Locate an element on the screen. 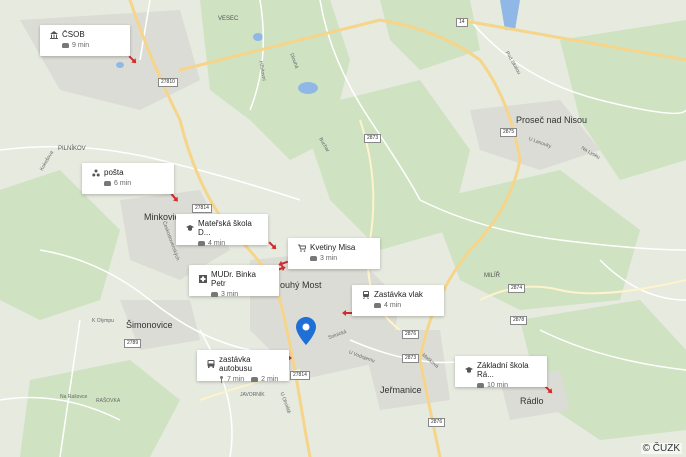 The height and width of the screenshot is (457, 686). poi-name: pošta is located at coordinates (114, 172).